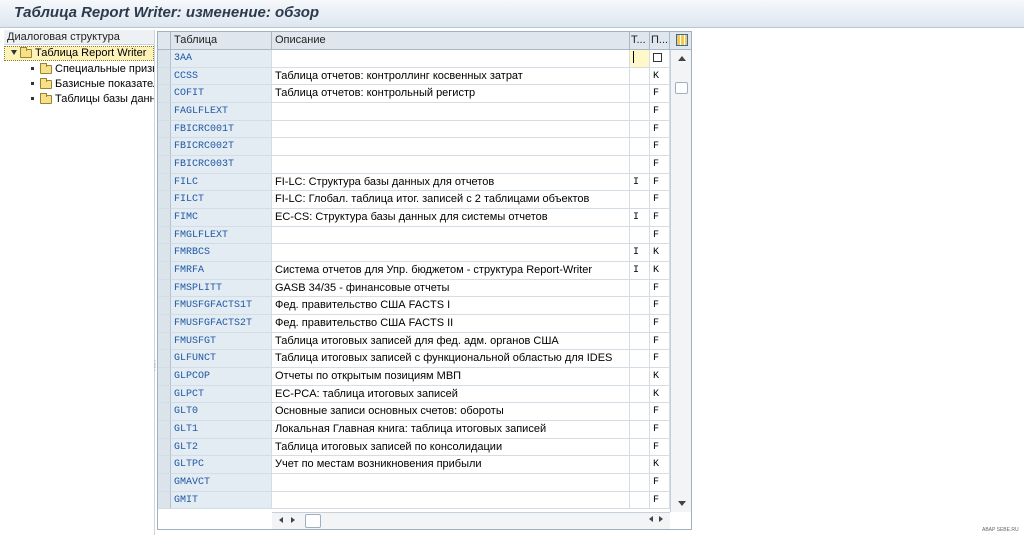 Image resolution: width=1024 pixels, height=535 pixels. Describe the element at coordinates (451, 94) in the screenshot. I see `cell-description: Таблица отчетов: контрольный регистр` at that location.